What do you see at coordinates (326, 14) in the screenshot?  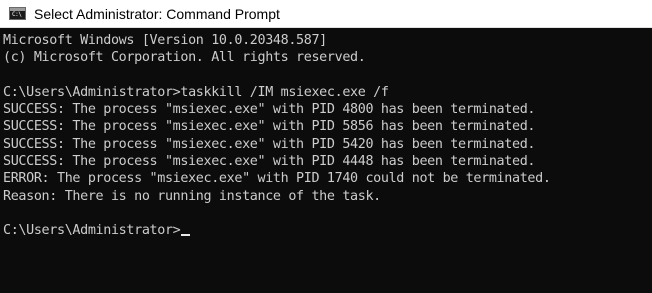 I see `title-bar: C:\ Select Administrator: Command Prompt` at bounding box center [326, 14].